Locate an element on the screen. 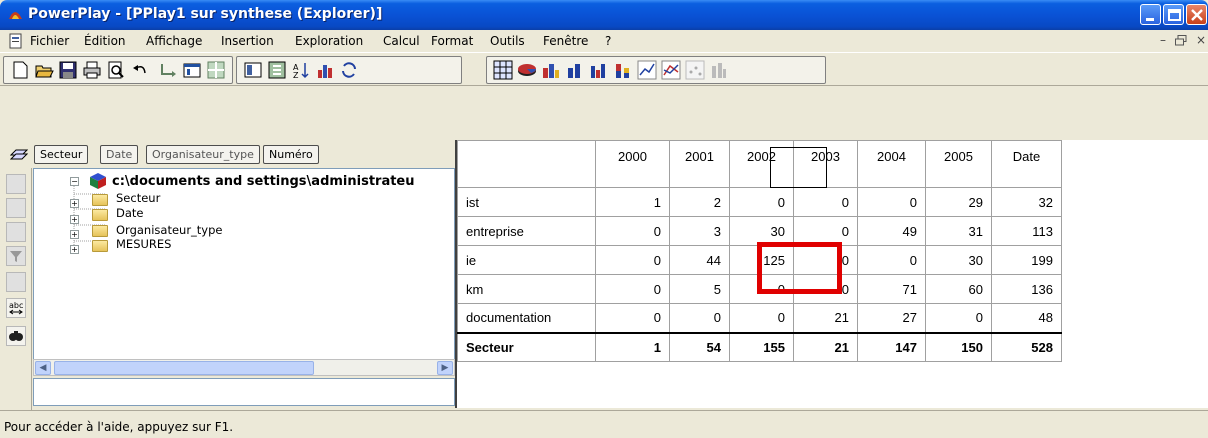 This screenshot has width=1208, height=438. expand-mesures-icon: + is located at coordinates (74, 249).